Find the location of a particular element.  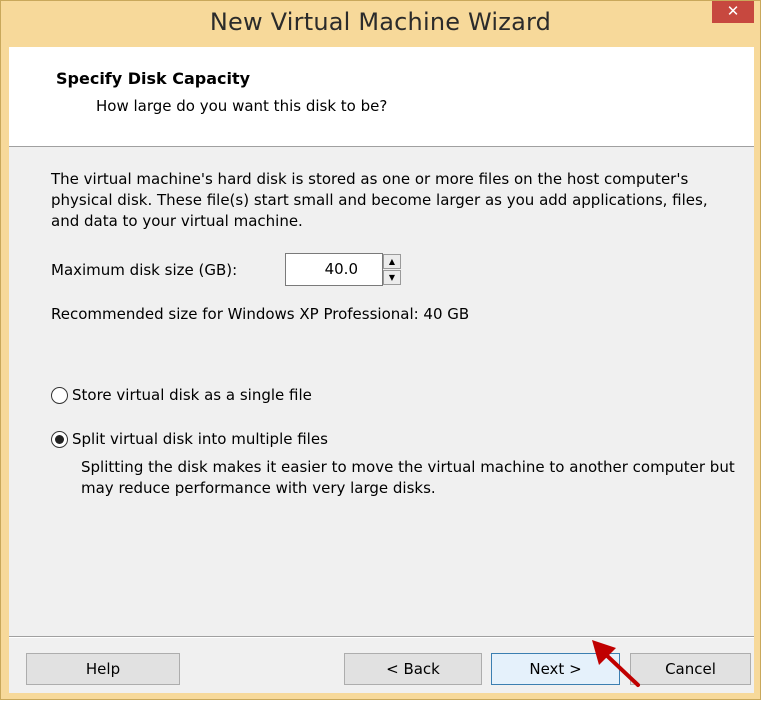

disk-size-label: Maximum disk size (GB): is located at coordinates (144, 270).